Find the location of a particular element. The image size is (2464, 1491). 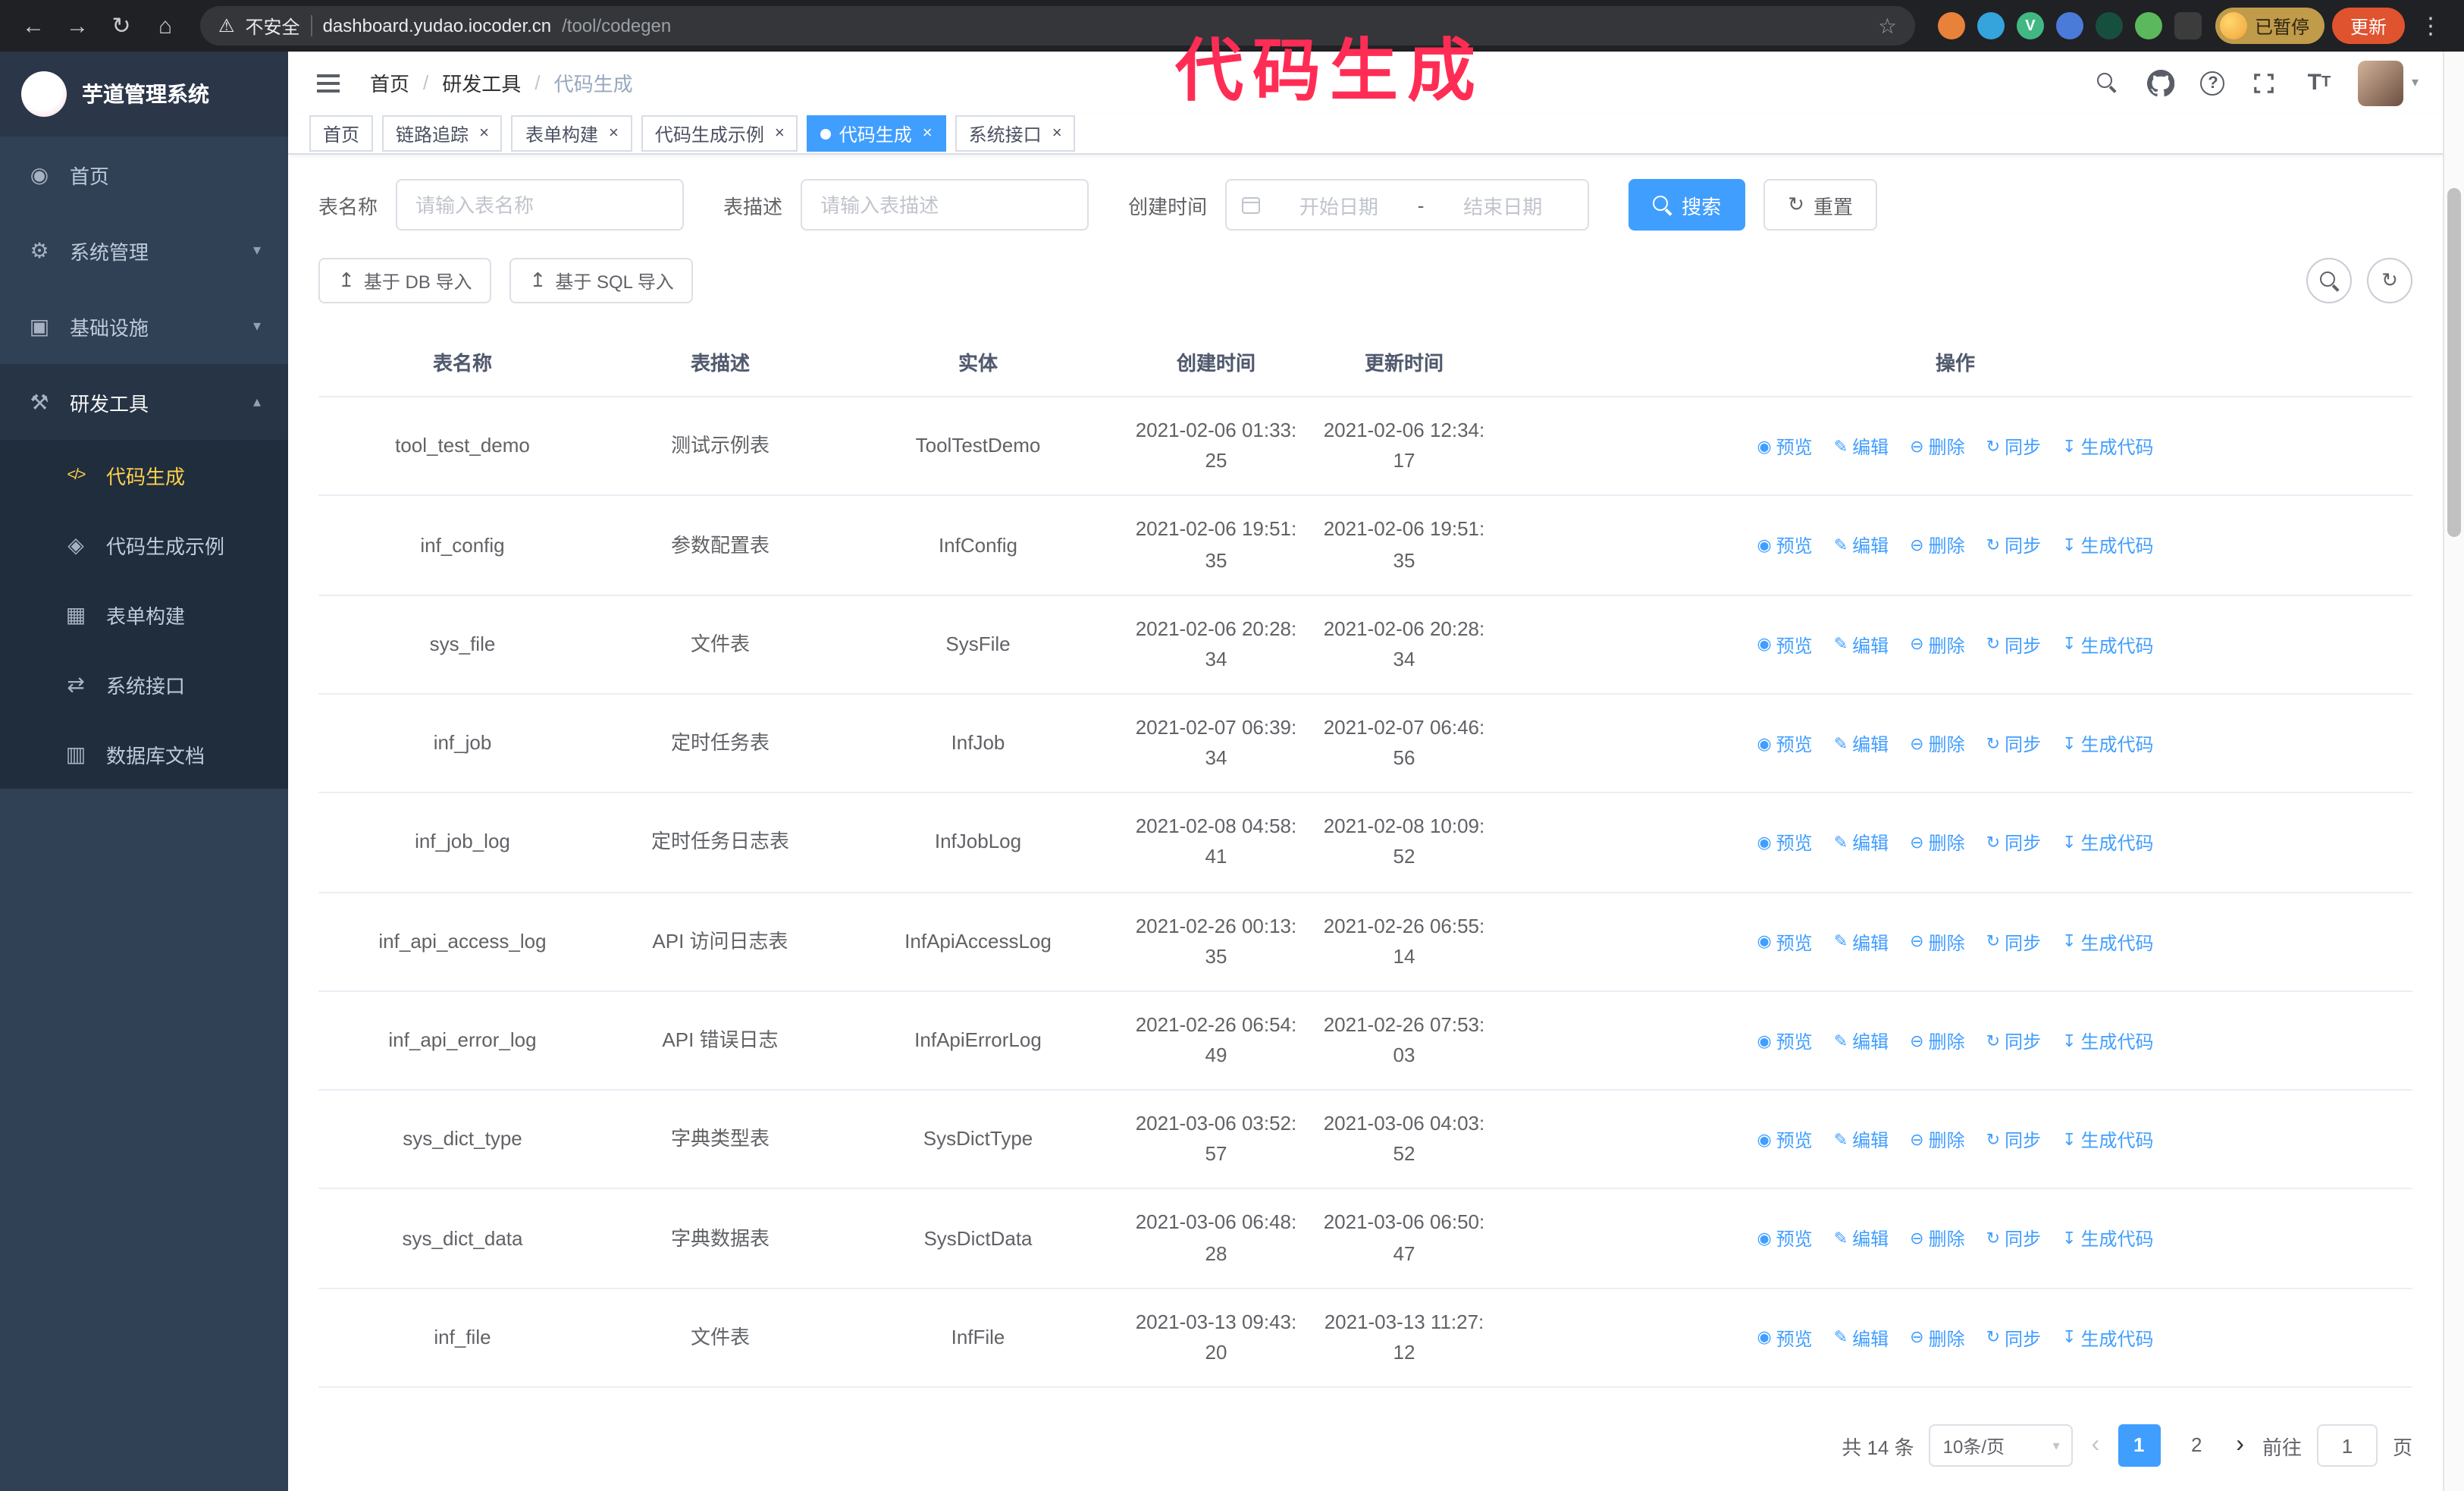

sidebar-item-devtools: ⚒ 研发工具 ▴ is located at coordinates (144, 402).